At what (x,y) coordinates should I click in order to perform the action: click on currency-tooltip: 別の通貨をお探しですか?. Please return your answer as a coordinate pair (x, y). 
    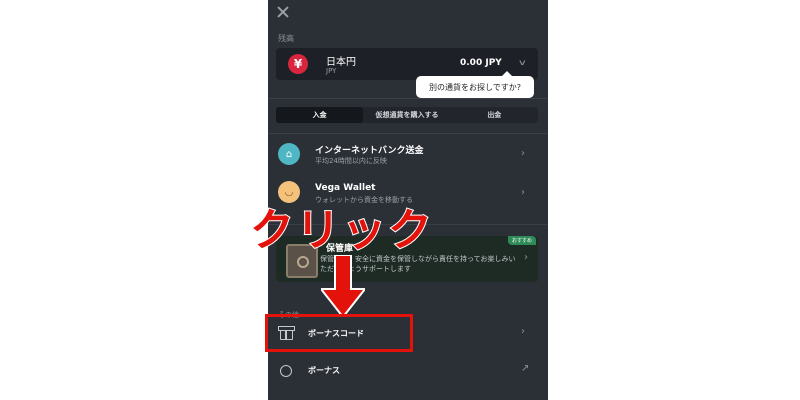
    Looking at the image, I should click on (475, 84).